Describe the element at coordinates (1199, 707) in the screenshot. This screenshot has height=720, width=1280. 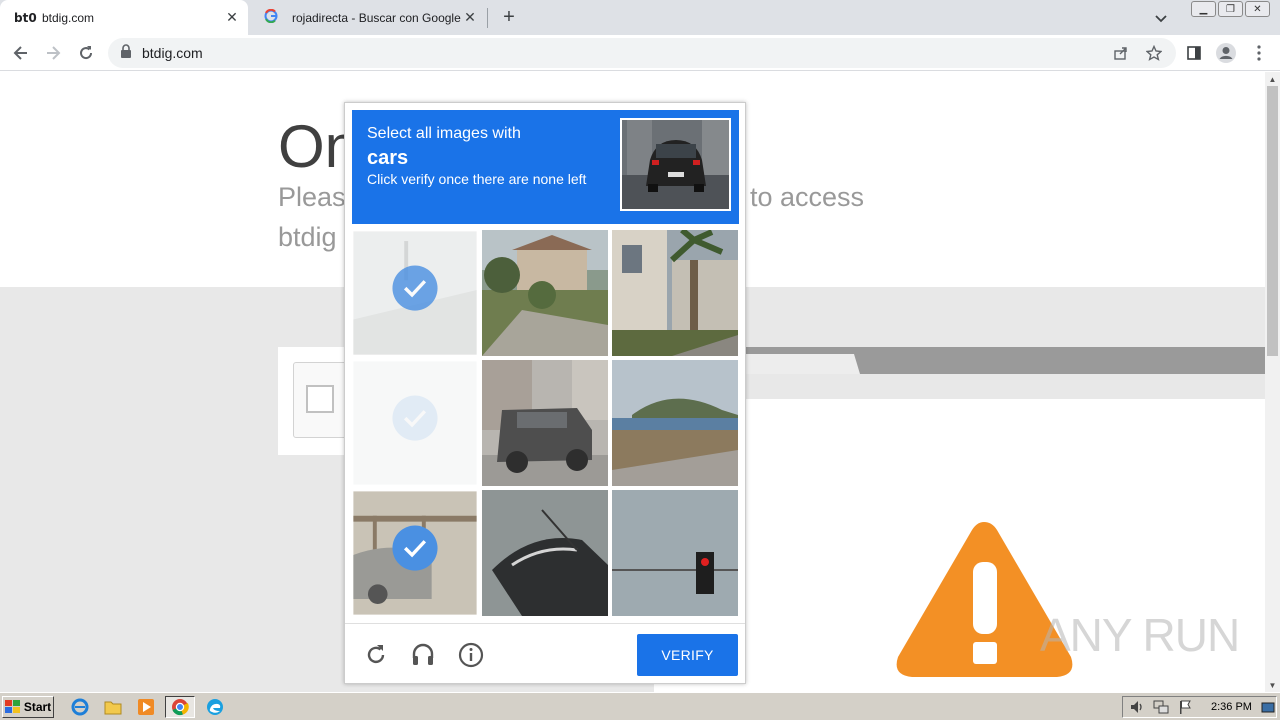
I see `system-tray: 2:36 PM` at that location.